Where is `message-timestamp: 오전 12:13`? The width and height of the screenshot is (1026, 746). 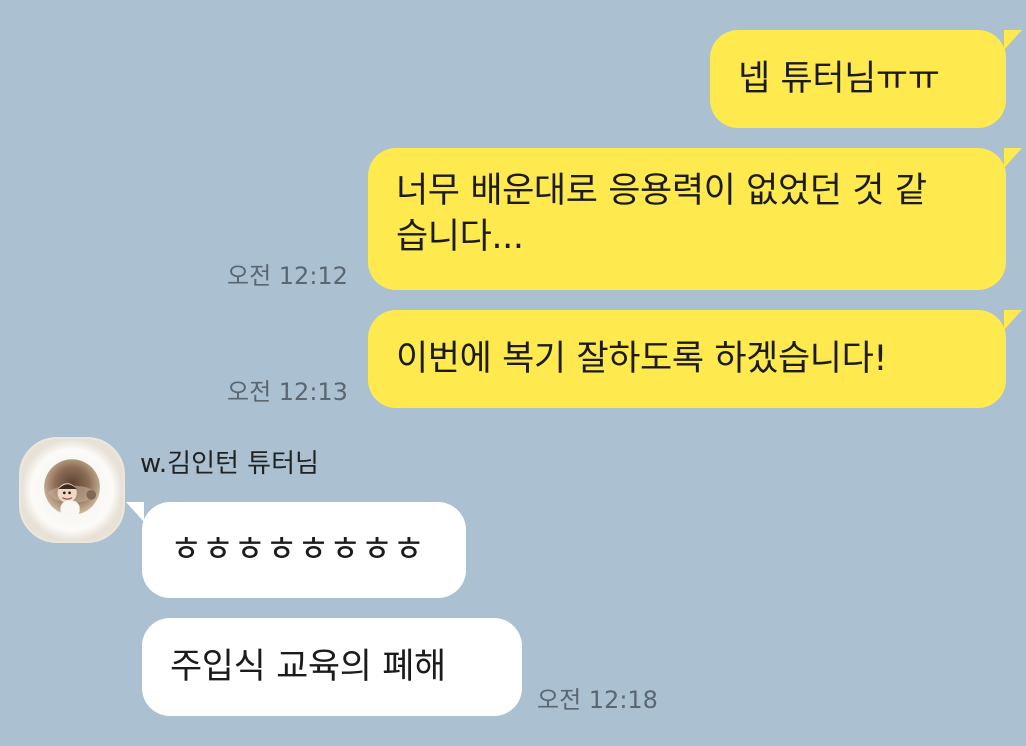 message-timestamp: 오전 12:13 is located at coordinates (287, 392).